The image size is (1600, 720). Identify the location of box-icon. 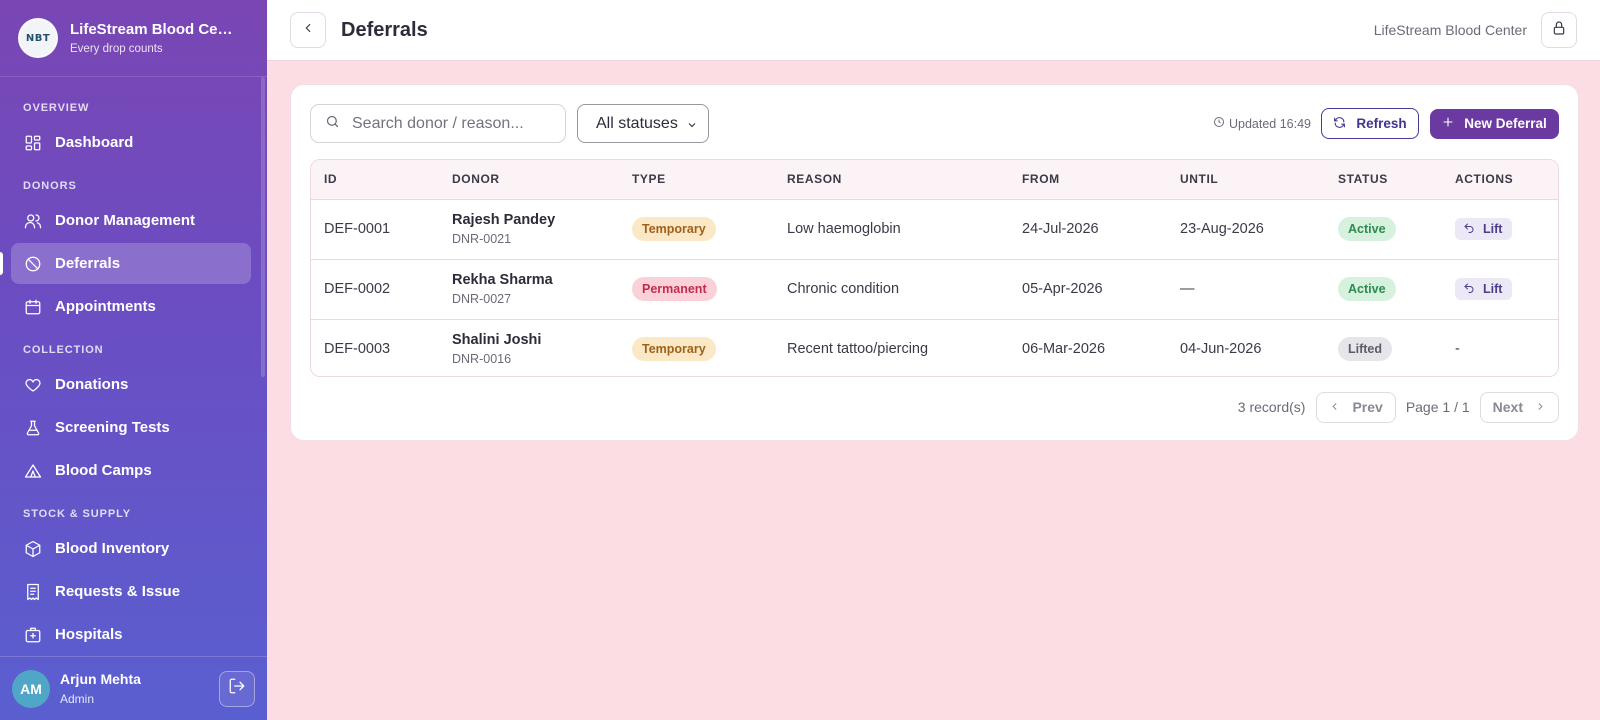
(33, 549).